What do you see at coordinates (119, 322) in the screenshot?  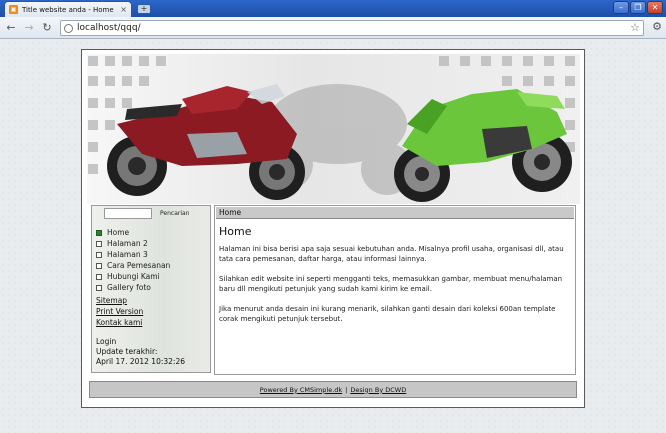 I see `contact-link: Kontak kami` at bounding box center [119, 322].